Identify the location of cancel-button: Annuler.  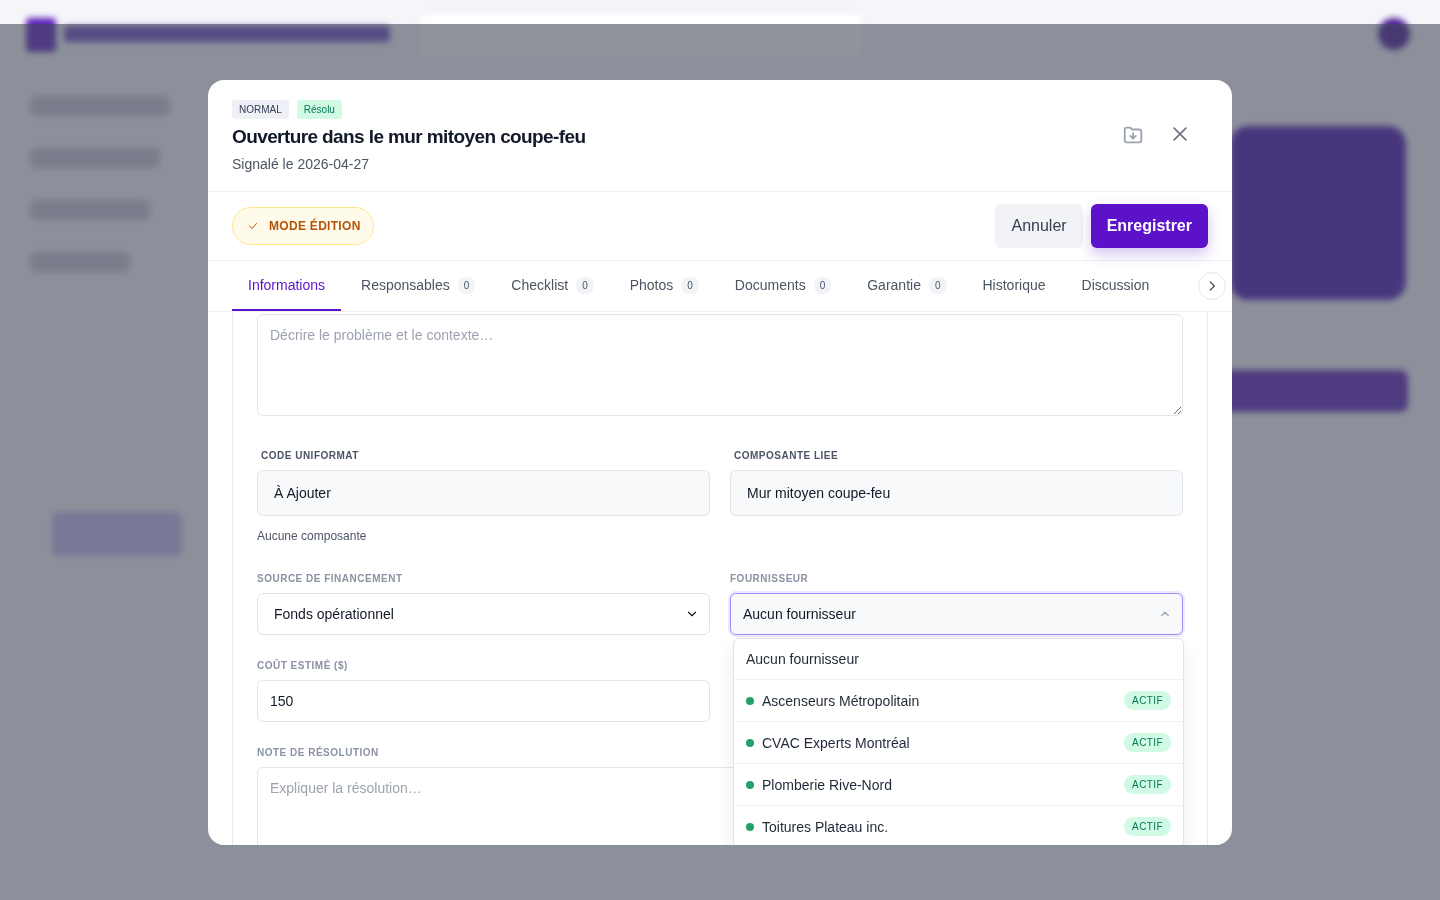
(1039, 226).